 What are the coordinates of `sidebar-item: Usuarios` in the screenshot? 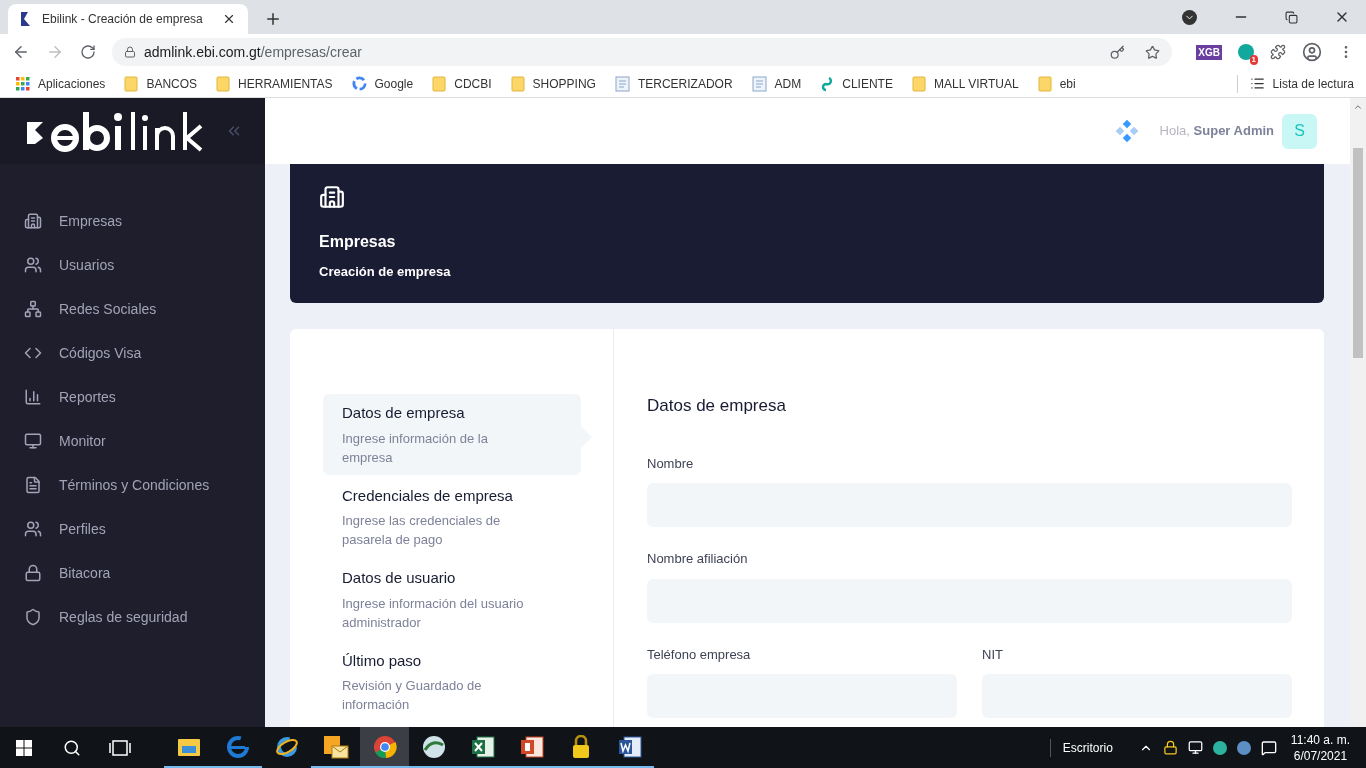 It's located at (144, 265).